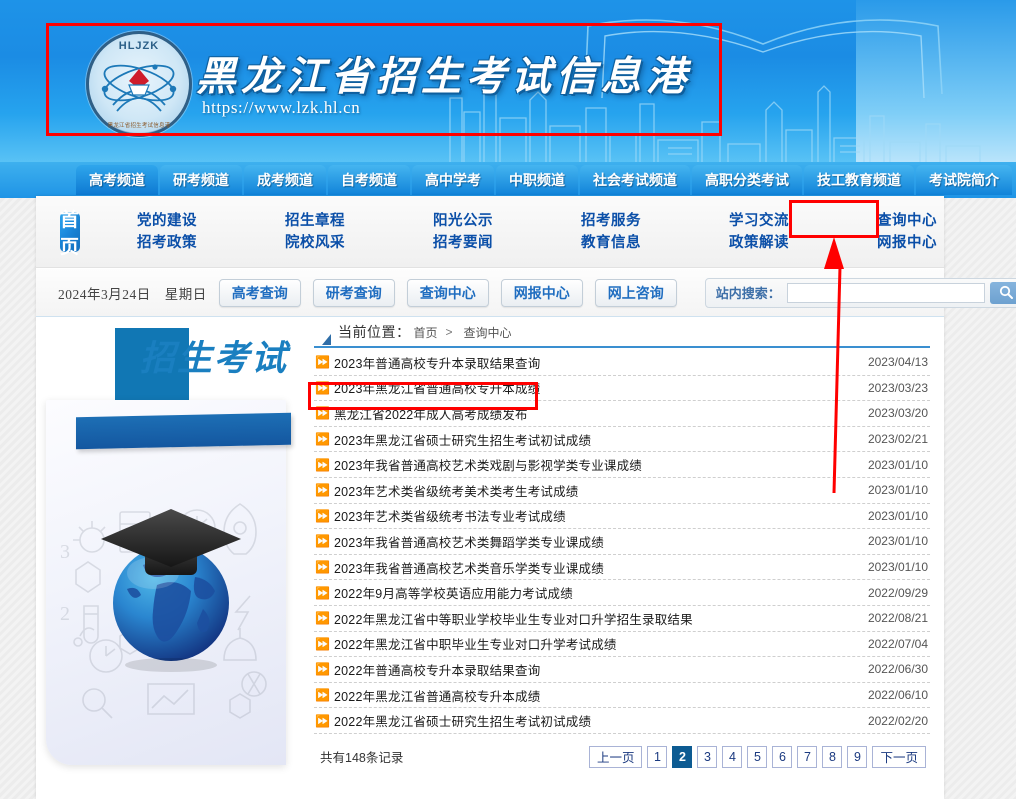 This screenshot has width=1016, height=799. I want to click on tab-chengkao: 成考频道, so click(285, 180).